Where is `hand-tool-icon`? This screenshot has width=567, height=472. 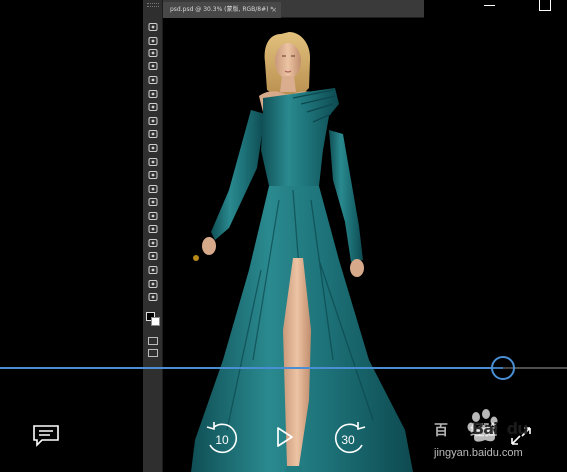 hand-tool-icon is located at coordinates (153, 270).